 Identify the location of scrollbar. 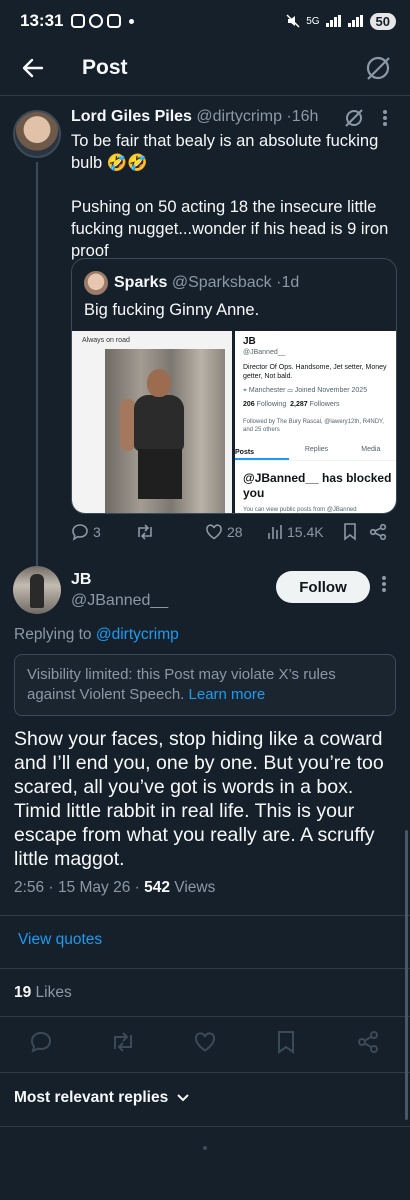
(406, 975).